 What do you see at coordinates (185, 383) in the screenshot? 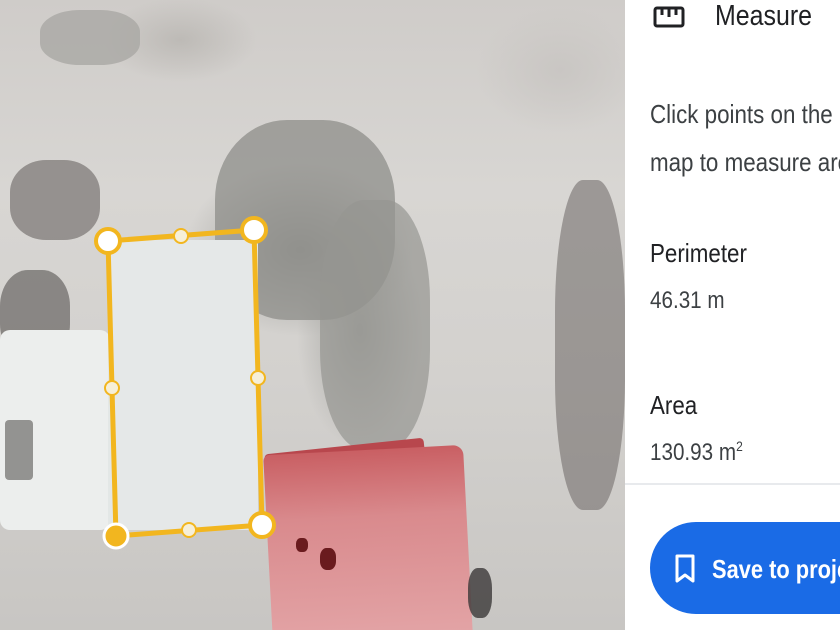
I see `measure-outline` at bounding box center [185, 383].